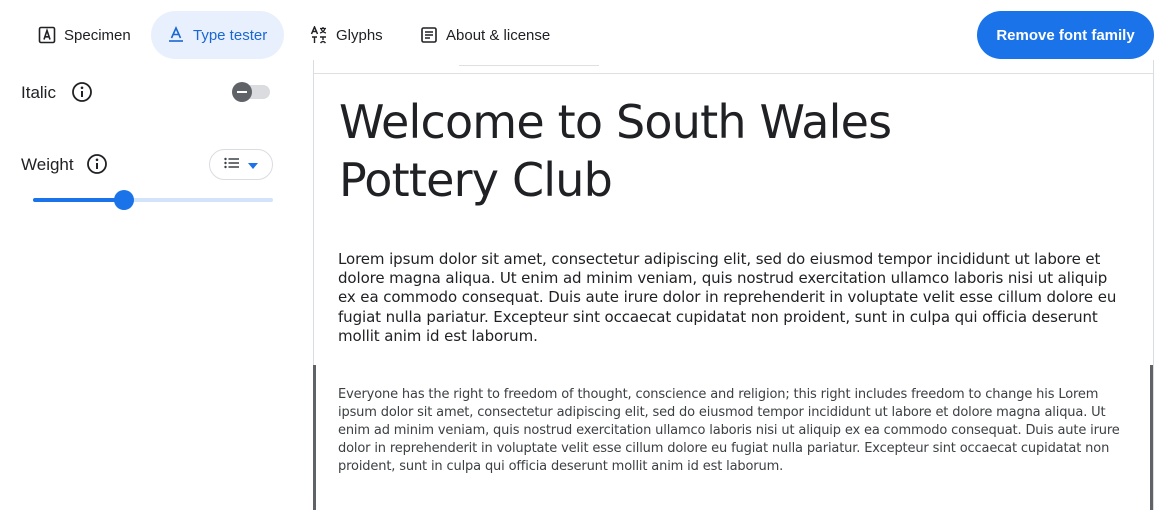 The height and width of the screenshot is (510, 1165). Describe the element at coordinates (232, 165) in the screenshot. I see `list-icon` at that location.